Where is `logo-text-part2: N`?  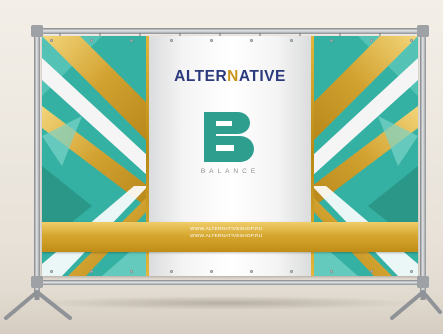 logo-text-part2: N is located at coordinates (233, 76).